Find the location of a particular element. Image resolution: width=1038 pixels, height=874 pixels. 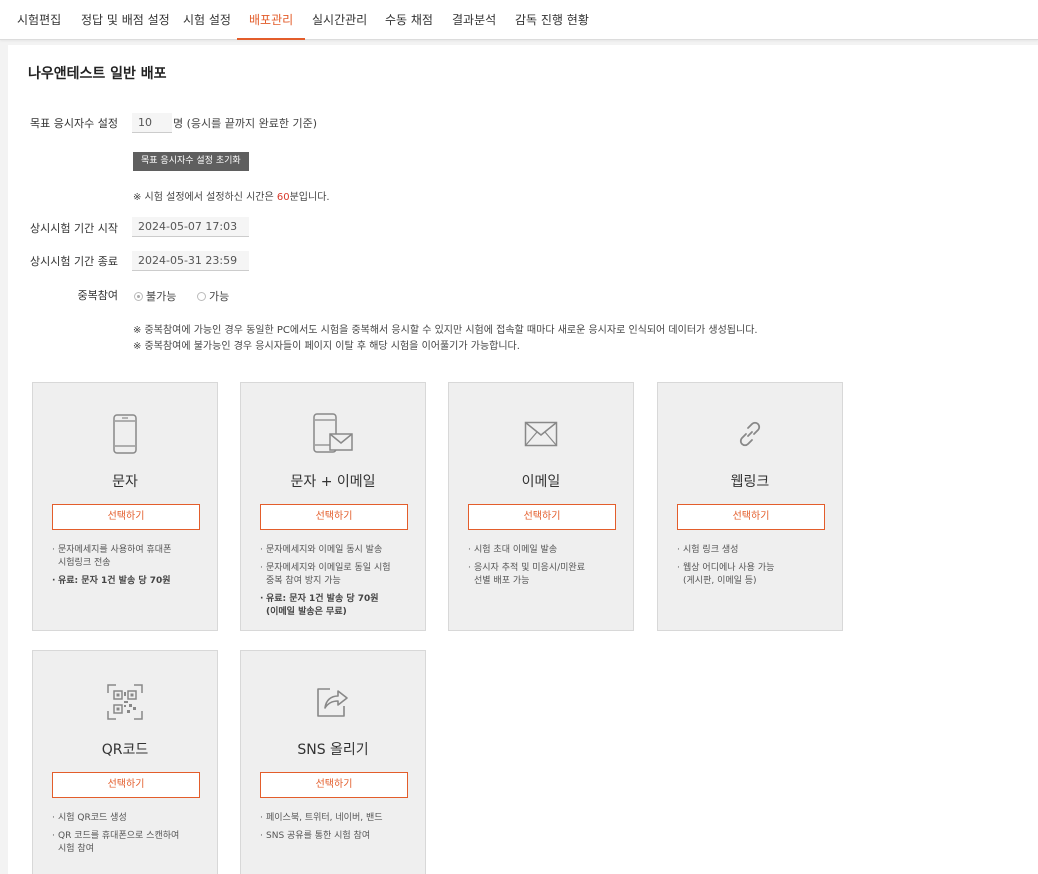

select-weblink-button: 선택하기 is located at coordinates (751, 517).